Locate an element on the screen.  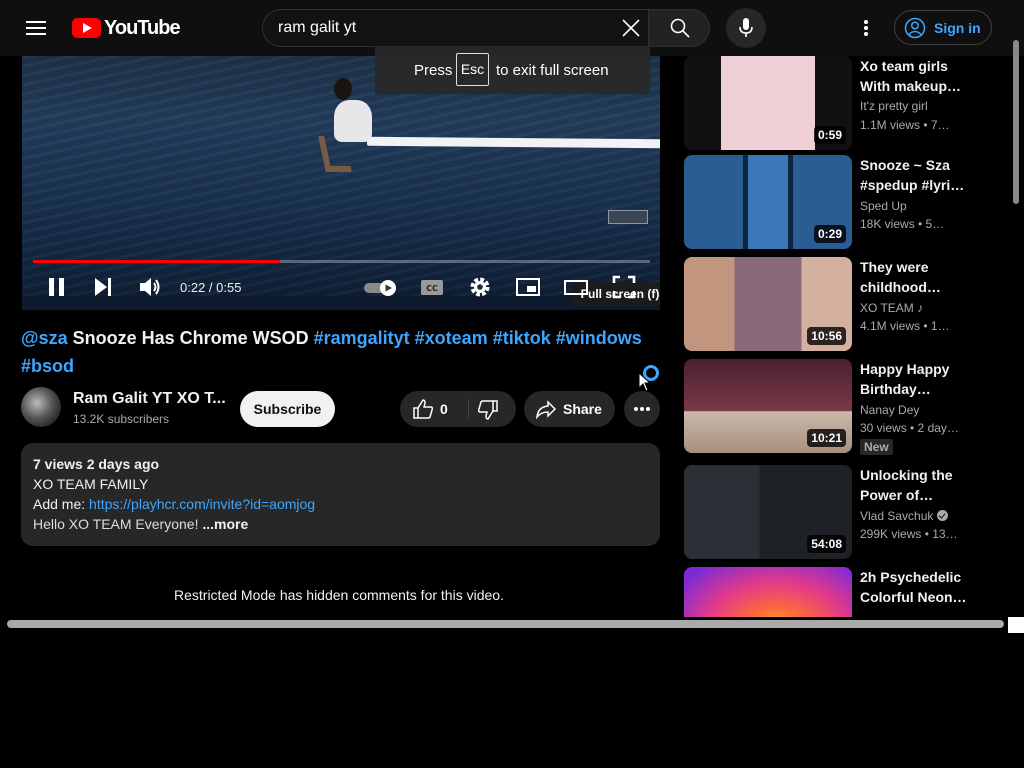
share-label: Share is located at coordinates (582, 409).